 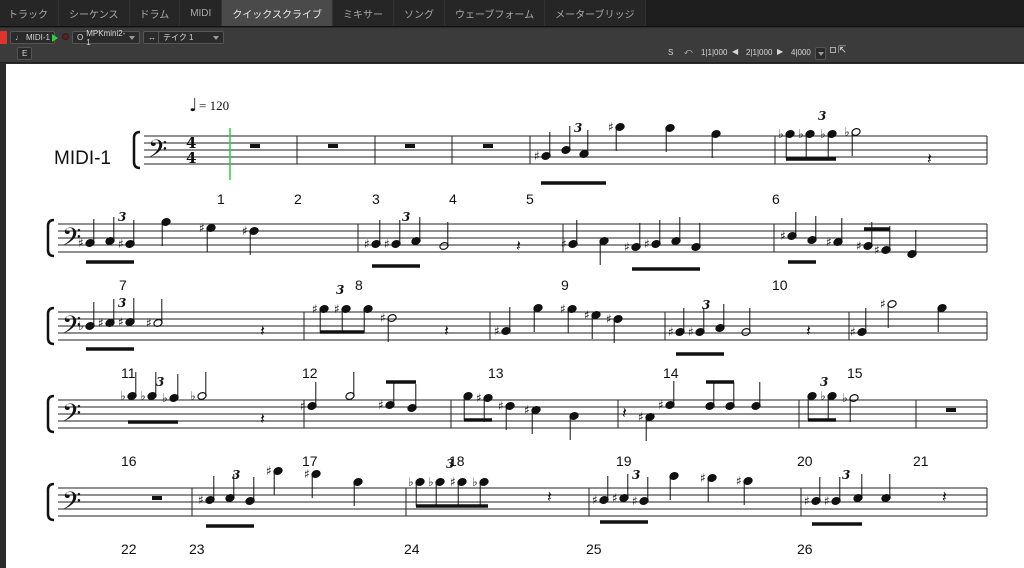 What do you see at coordinates (29, 13) in the screenshot?
I see `tab-0: トラック` at bounding box center [29, 13].